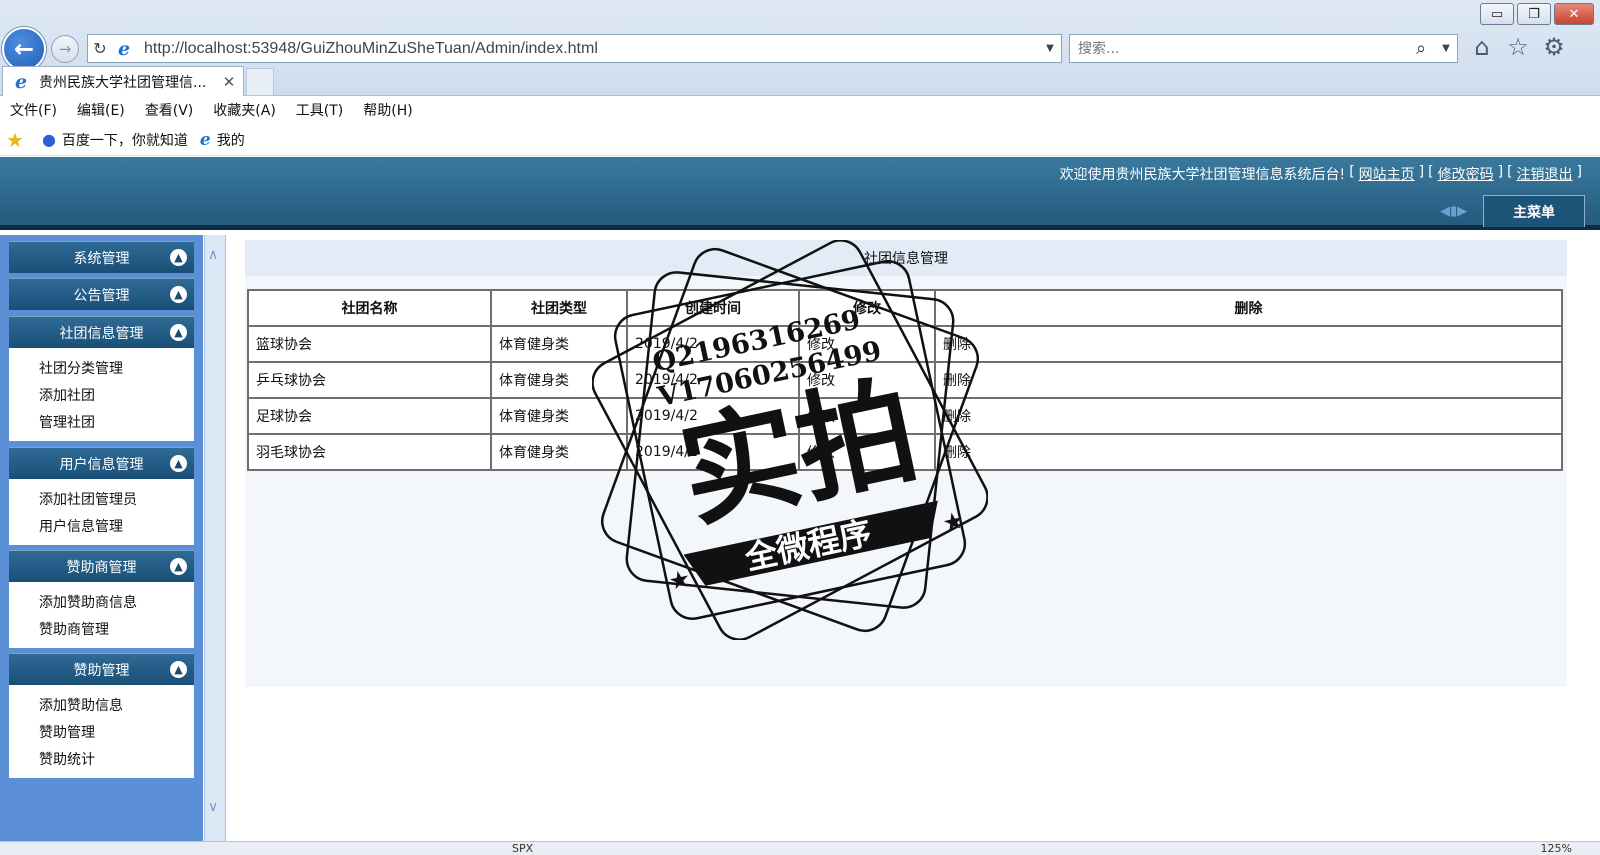  I want to click on ie-tab-icon: e, so click(21, 81).